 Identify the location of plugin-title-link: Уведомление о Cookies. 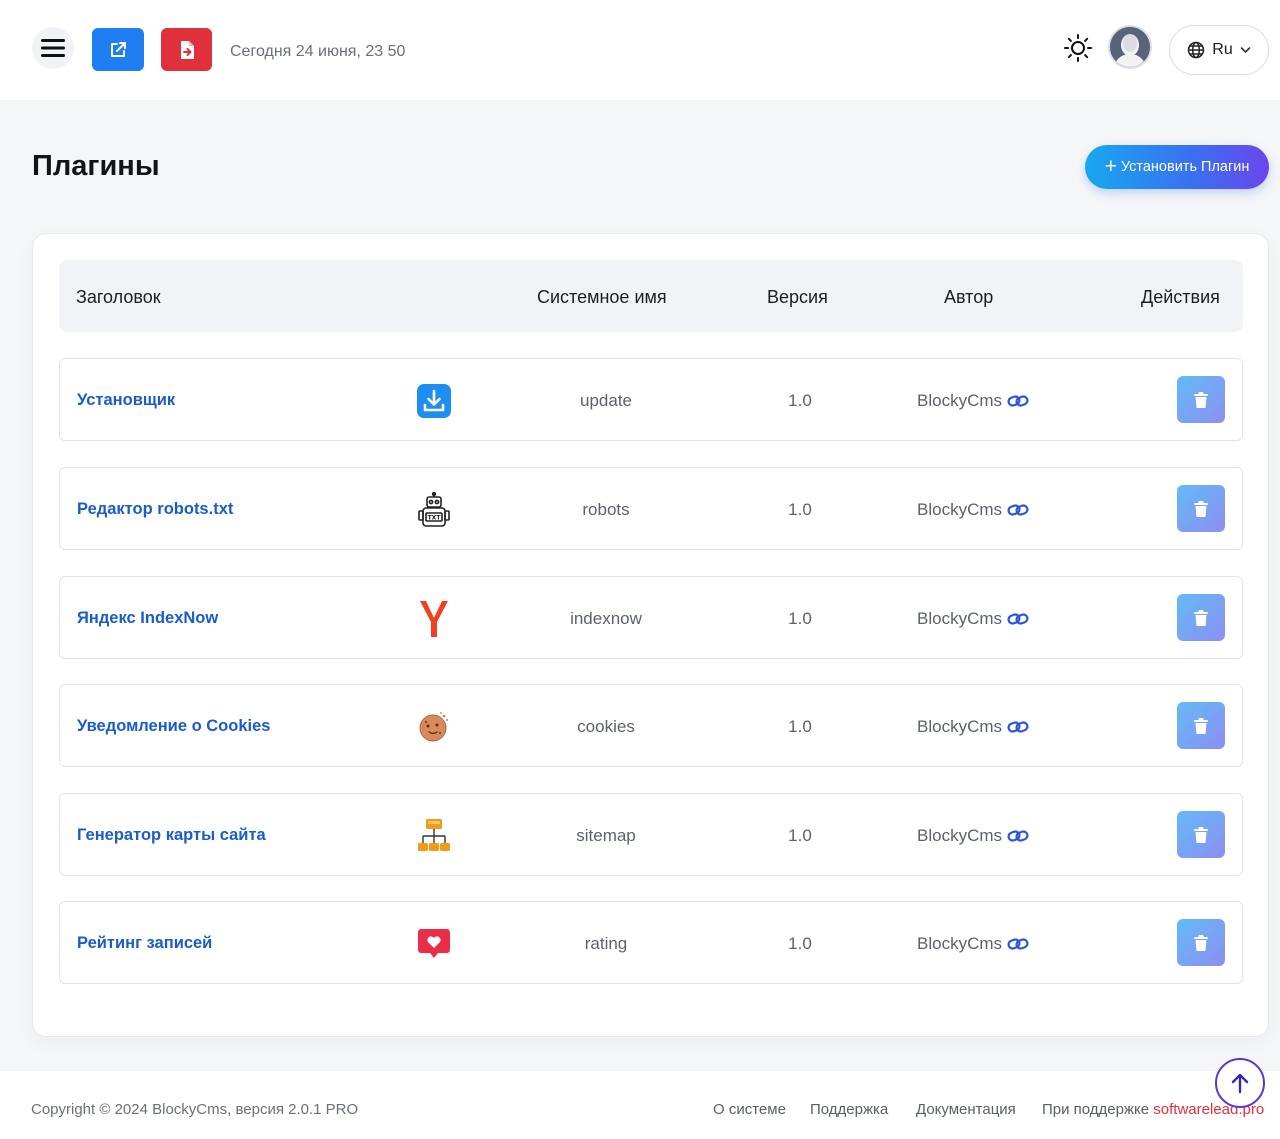
(173, 726).